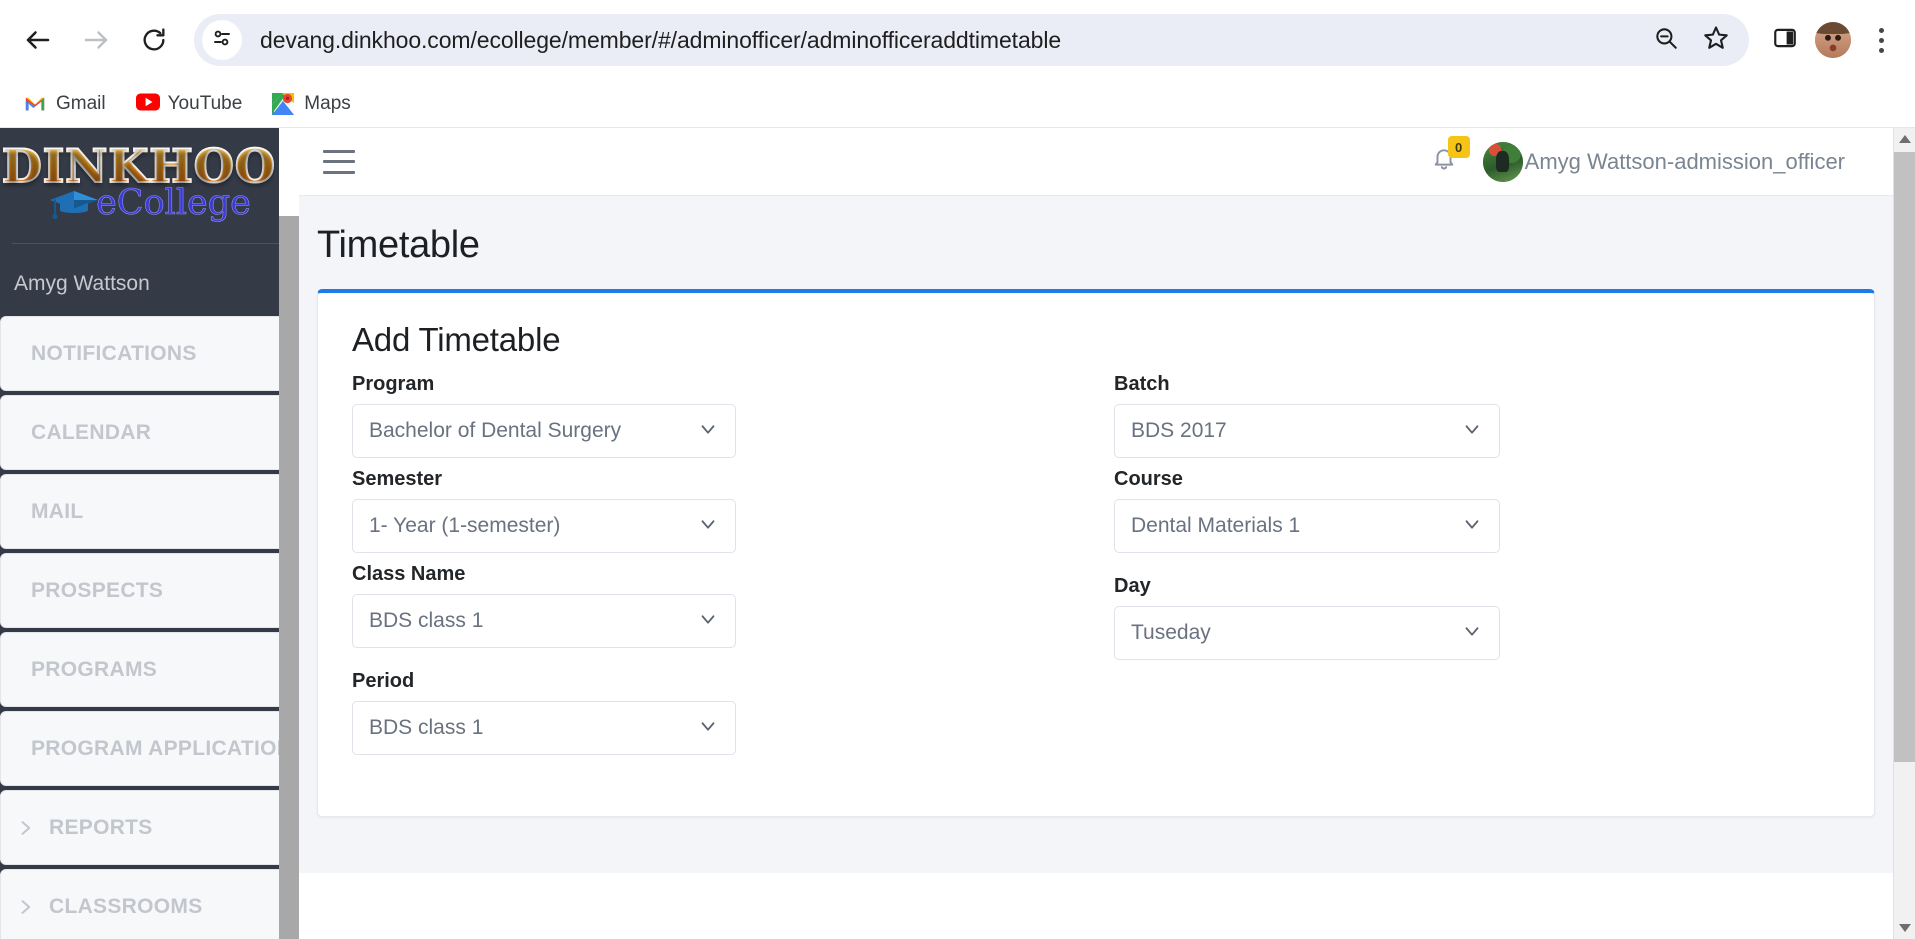 This screenshot has width=1915, height=939. What do you see at coordinates (393, 384) in the screenshot?
I see `field-label: Program` at bounding box center [393, 384].